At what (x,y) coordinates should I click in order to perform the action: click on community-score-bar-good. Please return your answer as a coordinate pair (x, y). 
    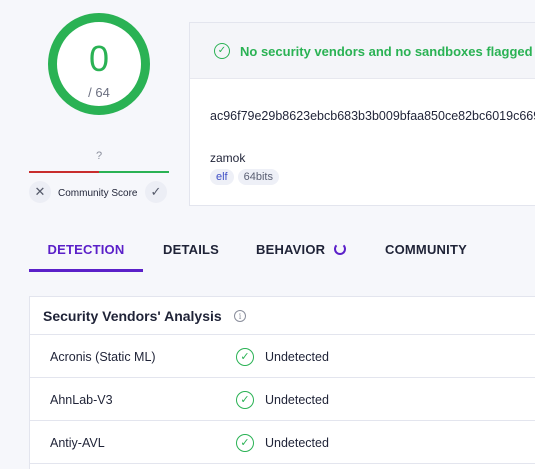
    Looking at the image, I should click on (134, 172).